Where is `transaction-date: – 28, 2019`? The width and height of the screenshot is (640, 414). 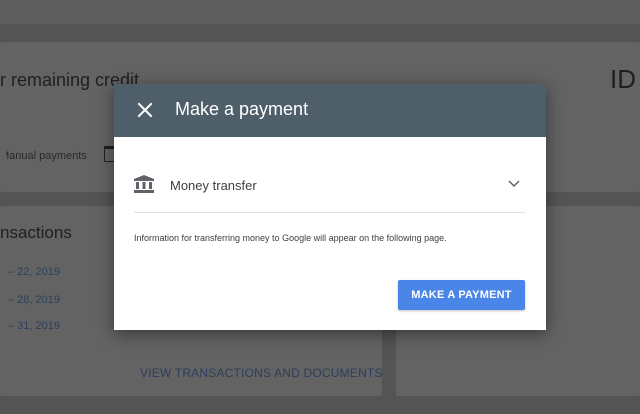 transaction-date: – 28, 2019 is located at coordinates (34, 300).